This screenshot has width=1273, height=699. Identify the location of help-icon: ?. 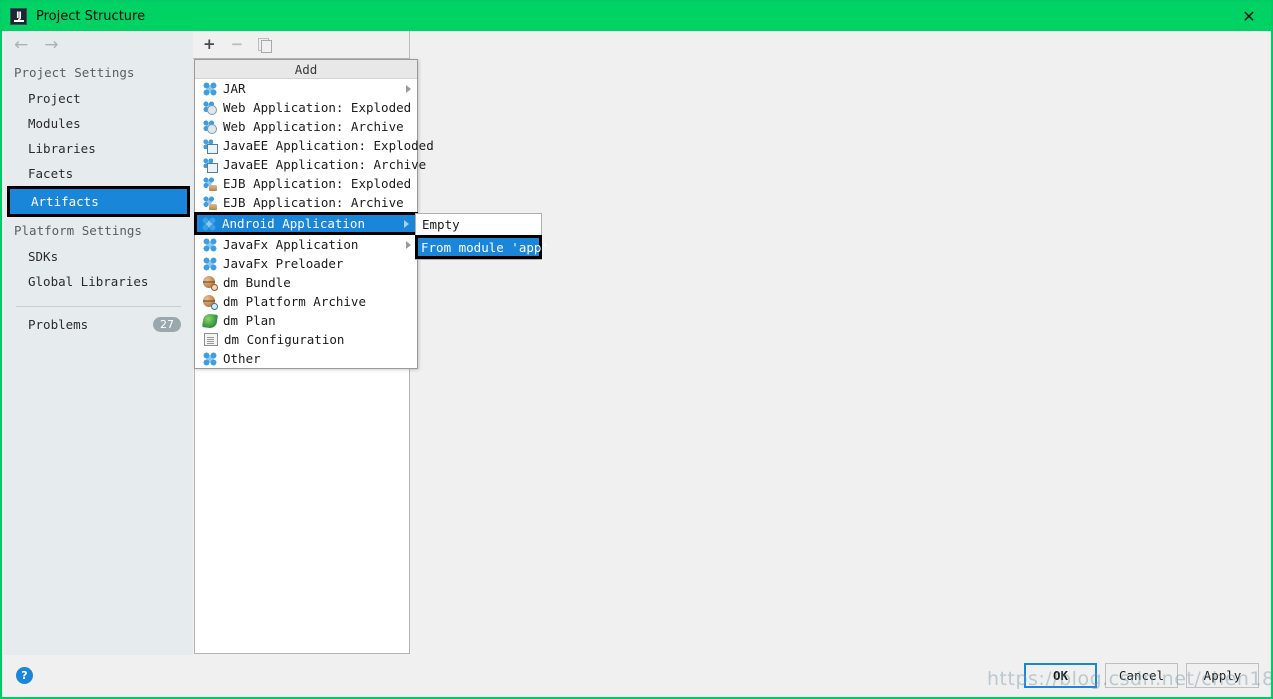
(24, 675).